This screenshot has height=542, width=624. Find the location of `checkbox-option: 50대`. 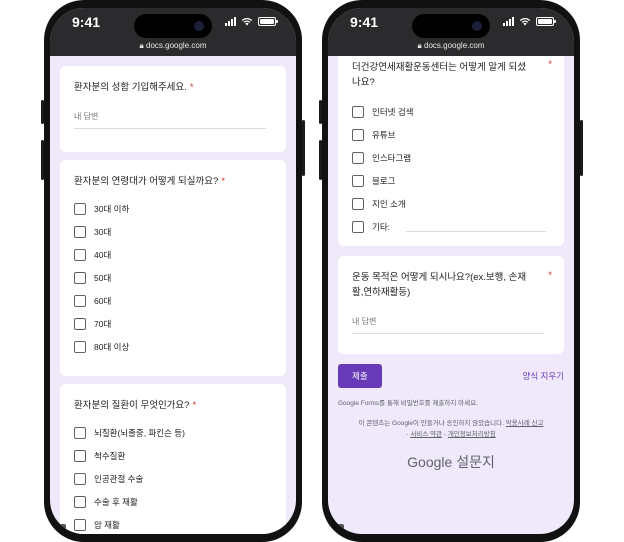

checkbox-option: 50대 is located at coordinates (173, 277).